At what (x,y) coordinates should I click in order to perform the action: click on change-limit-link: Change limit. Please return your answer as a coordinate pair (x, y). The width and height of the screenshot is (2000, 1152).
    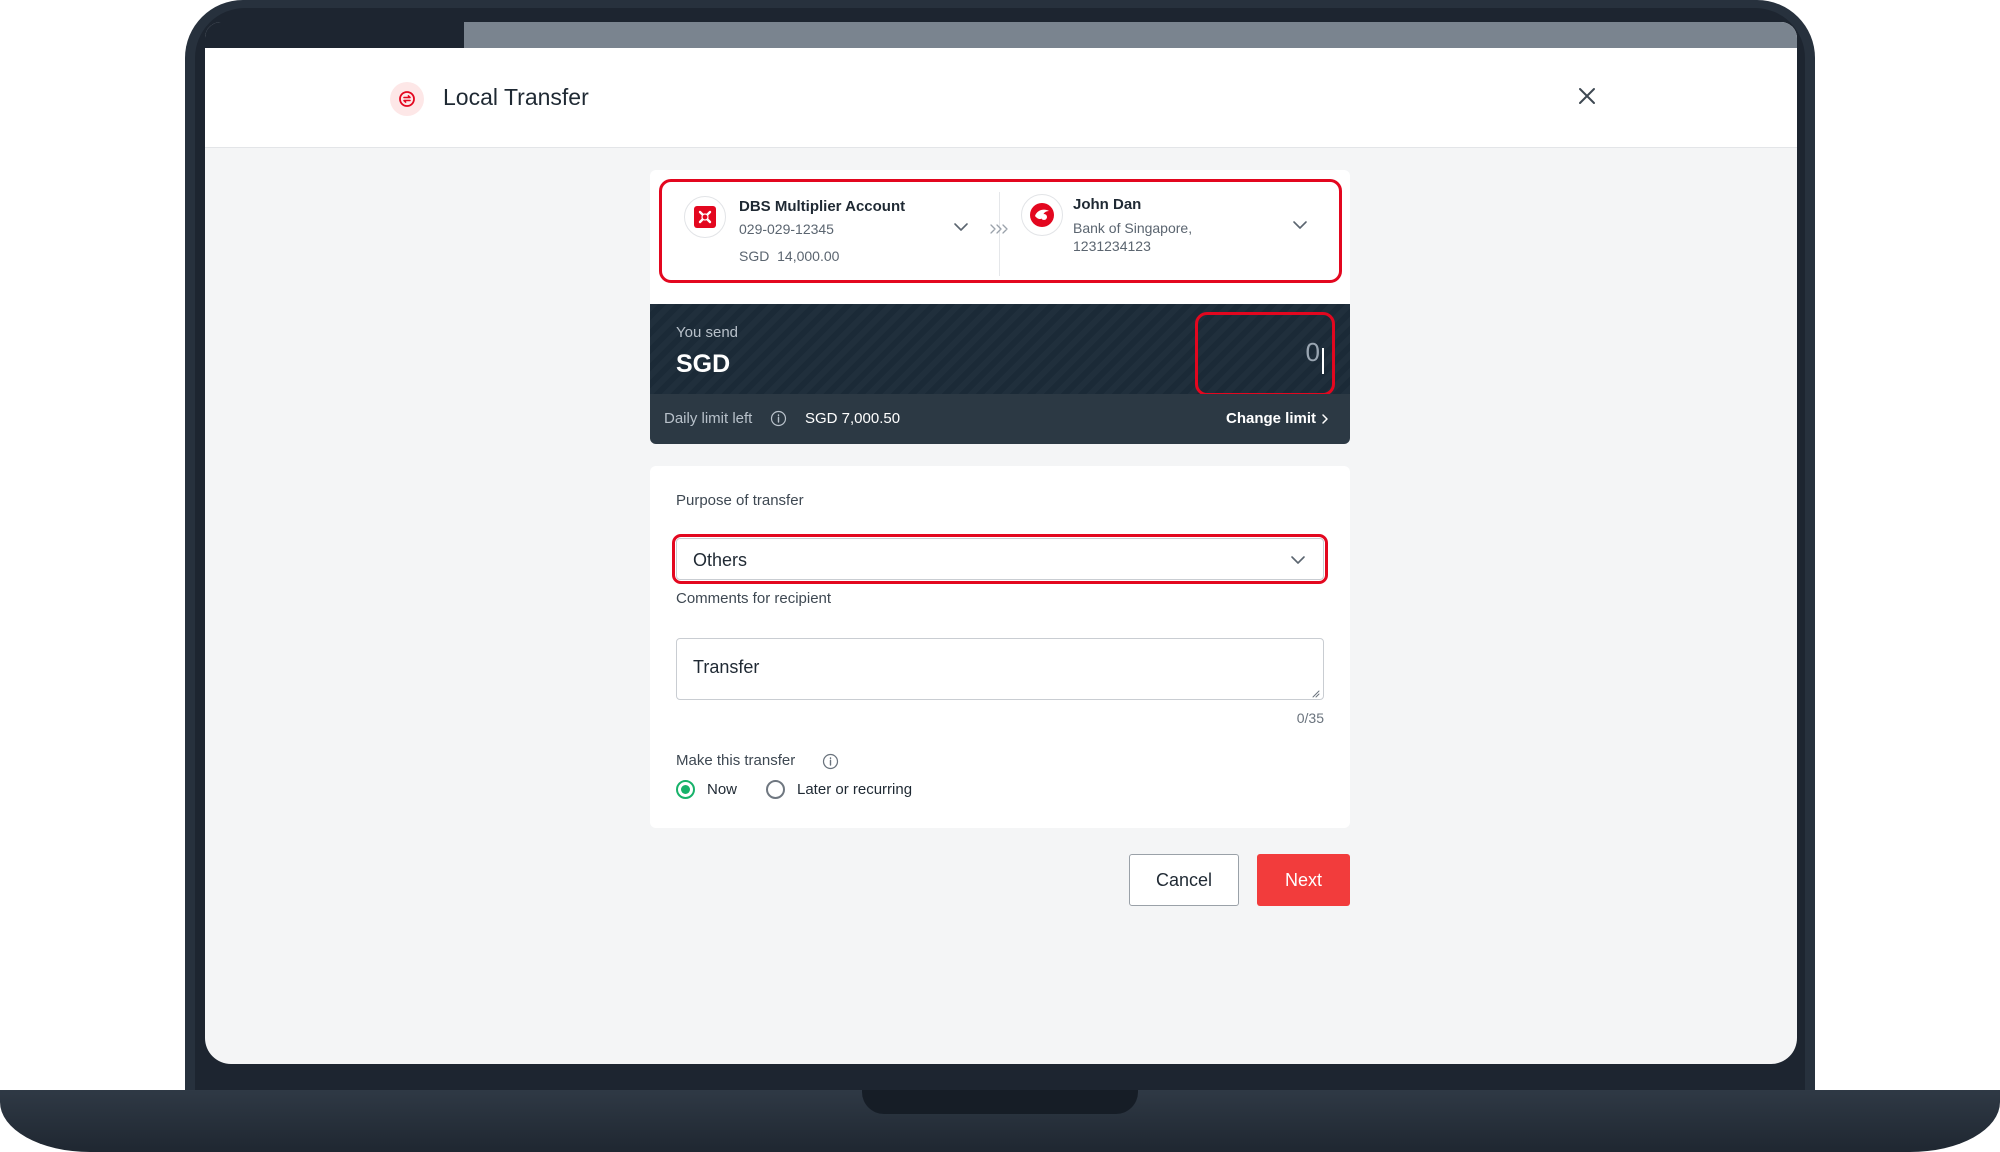
    Looking at the image, I should click on (1279, 418).